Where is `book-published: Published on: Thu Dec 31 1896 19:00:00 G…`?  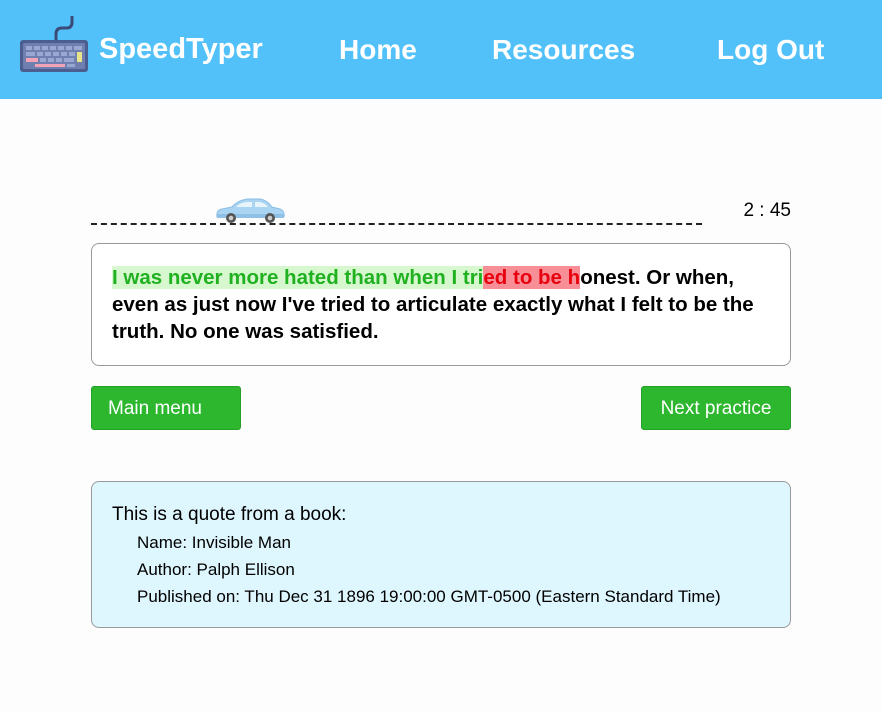
book-published: Published on: Thu Dec 31 1896 19:00:00 G… is located at coordinates (429, 596).